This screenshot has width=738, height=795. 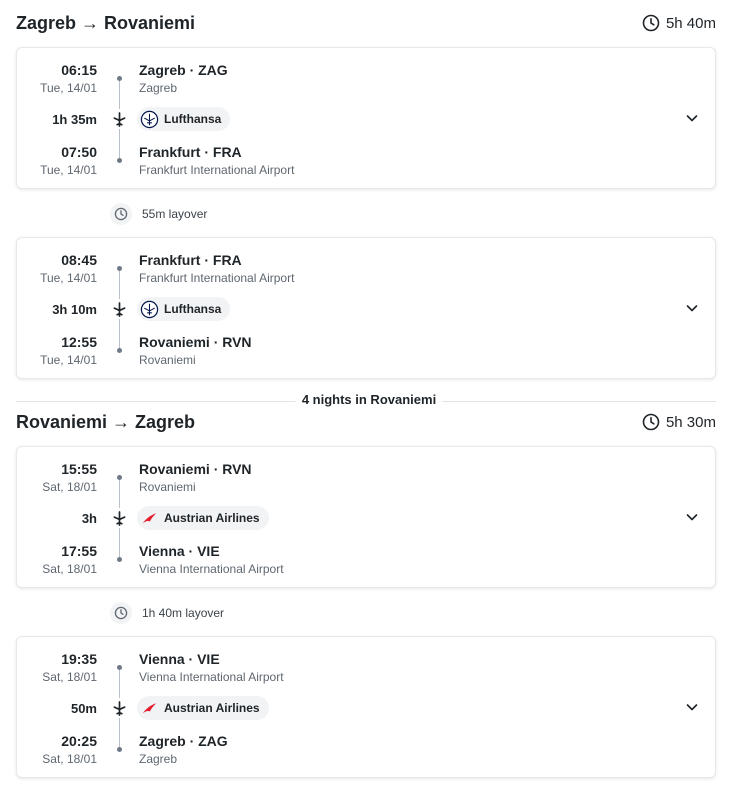 What do you see at coordinates (167, 487) in the screenshot?
I see `departure-airport: Rovaniemi` at bounding box center [167, 487].